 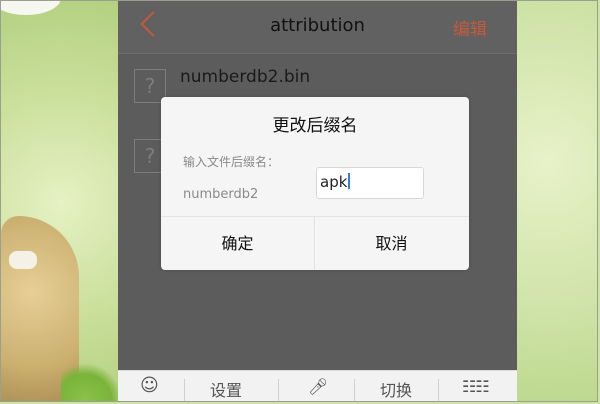 What do you see at coordinates (226, 389) in the screenshot?
I see `settings-button: 设置` at bounding box center [226, 389].